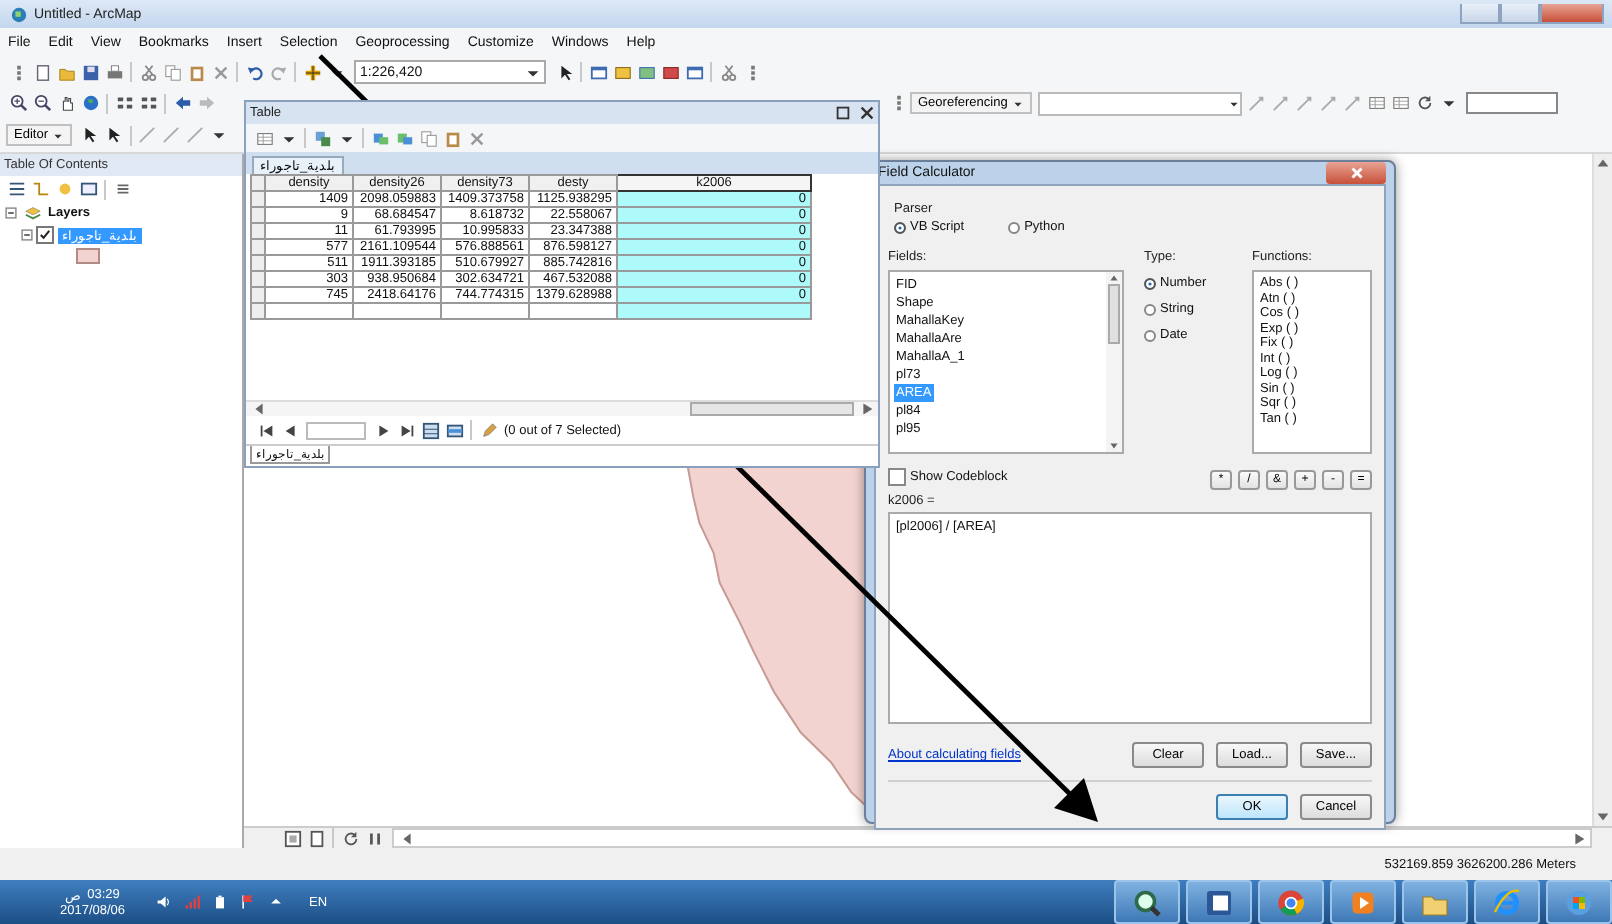 This screenshot has width=1612, height=924. I want to click on list-by-source-icon, so click(40, 189).